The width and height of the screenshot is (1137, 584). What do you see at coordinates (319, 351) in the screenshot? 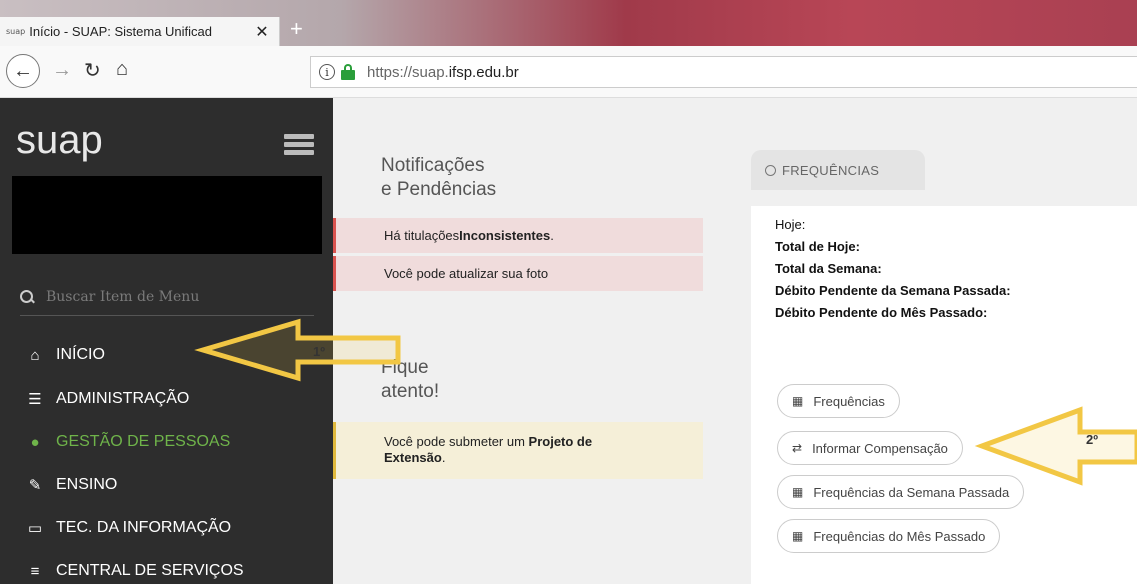
I see `annotation-label-1: 1º` at bounding box center [319, 351].